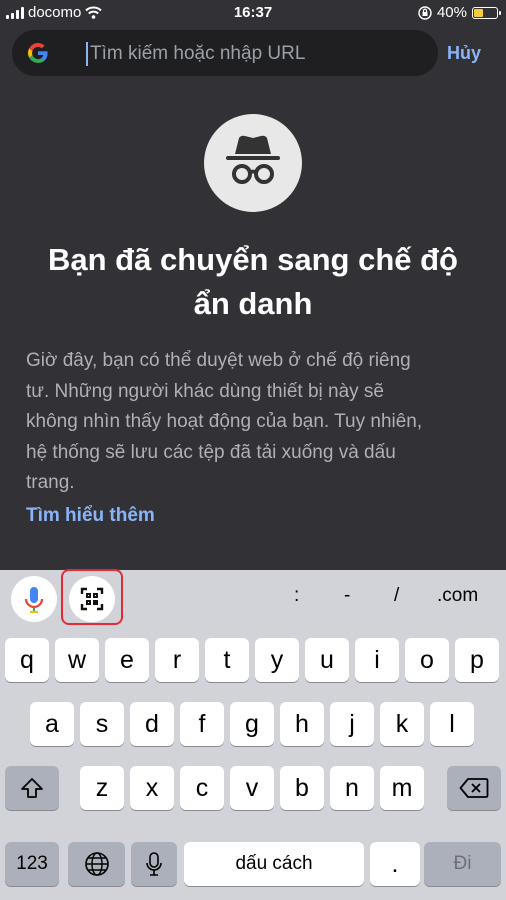  Describe the element at coordinates (347, 596) in the screenshot. I see `suggestion-dash: -` at that location.